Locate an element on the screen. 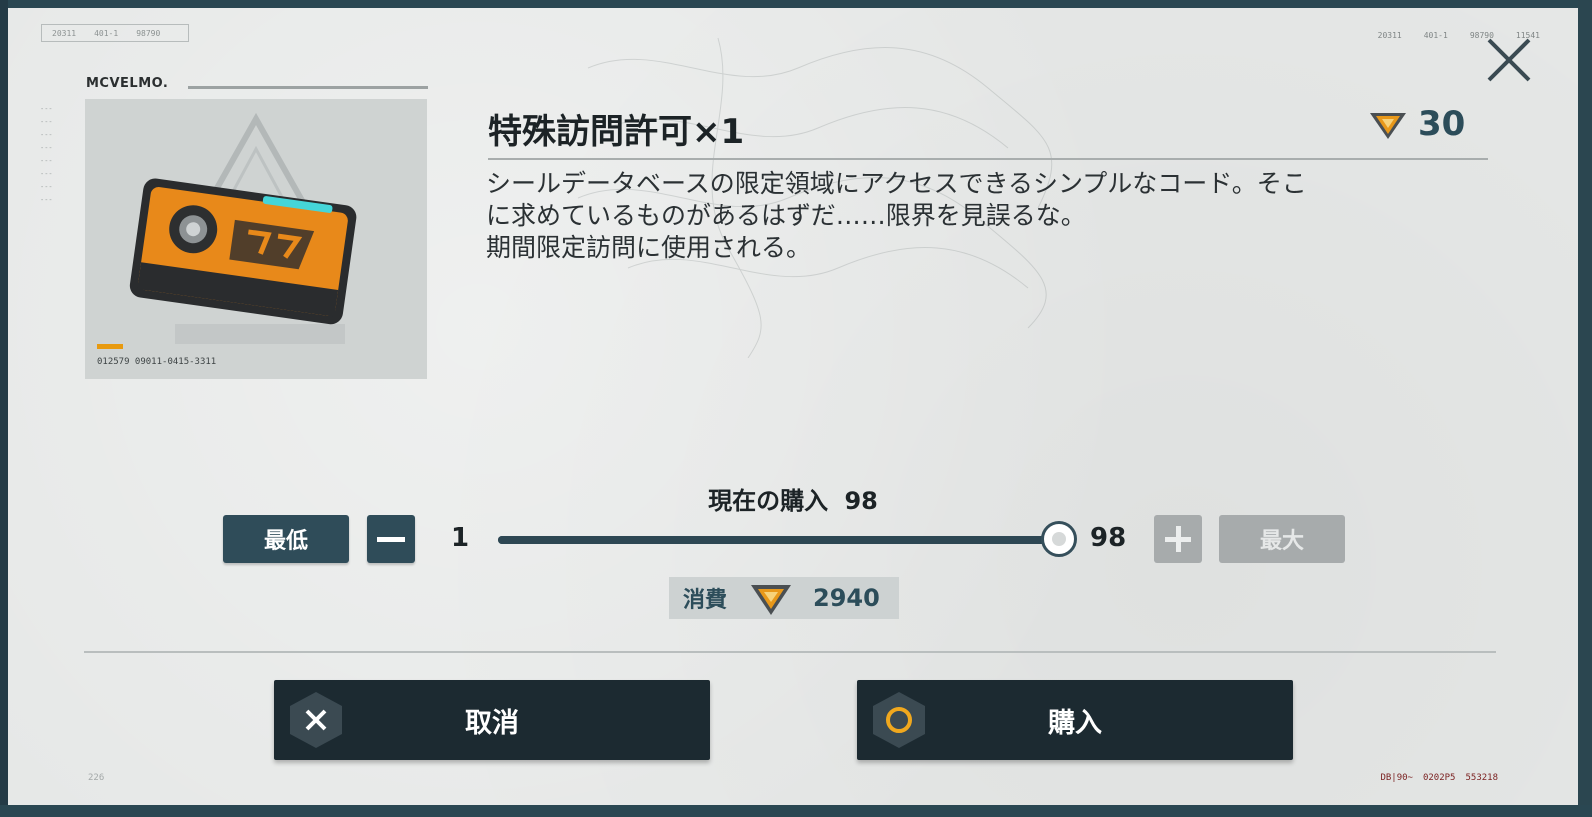 The image size is (1592, 817). description-line: シールデータベースの限定領域にアクセスできるシンプルなコード。そこ is located at coordinates (896, 183).